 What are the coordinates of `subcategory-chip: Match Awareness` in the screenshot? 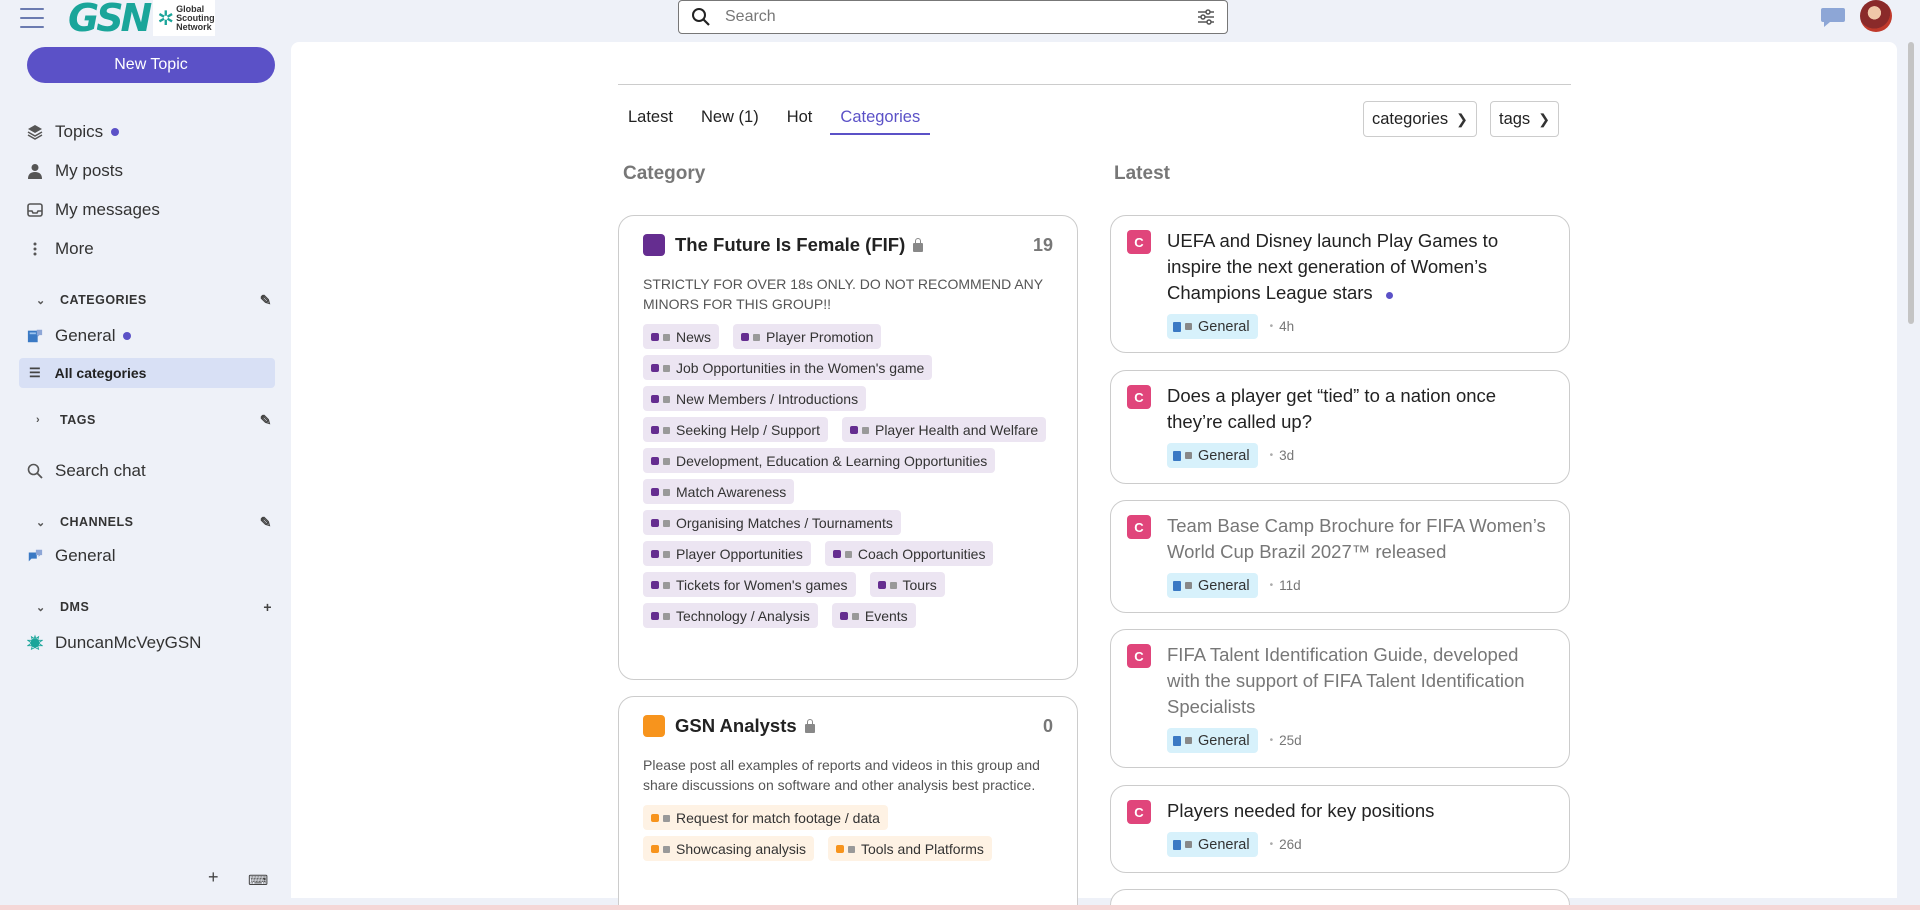 It's located at (719, 491).